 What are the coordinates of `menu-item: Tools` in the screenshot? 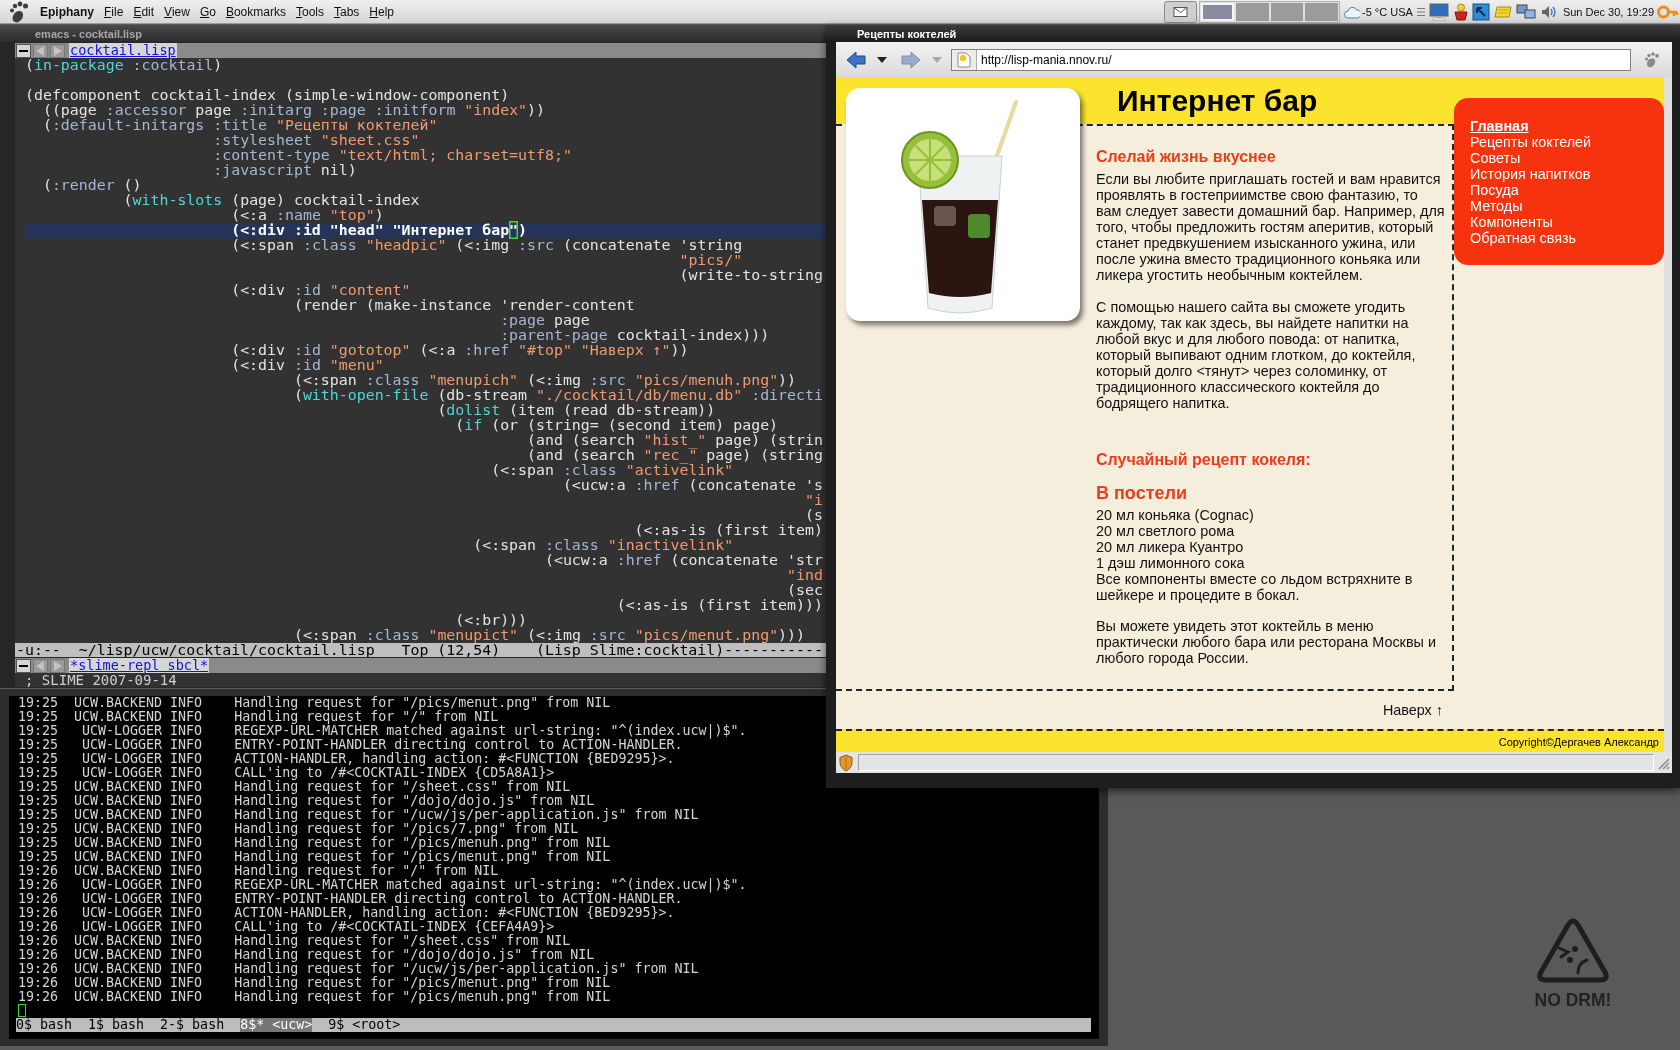 It's located at (309, 11).